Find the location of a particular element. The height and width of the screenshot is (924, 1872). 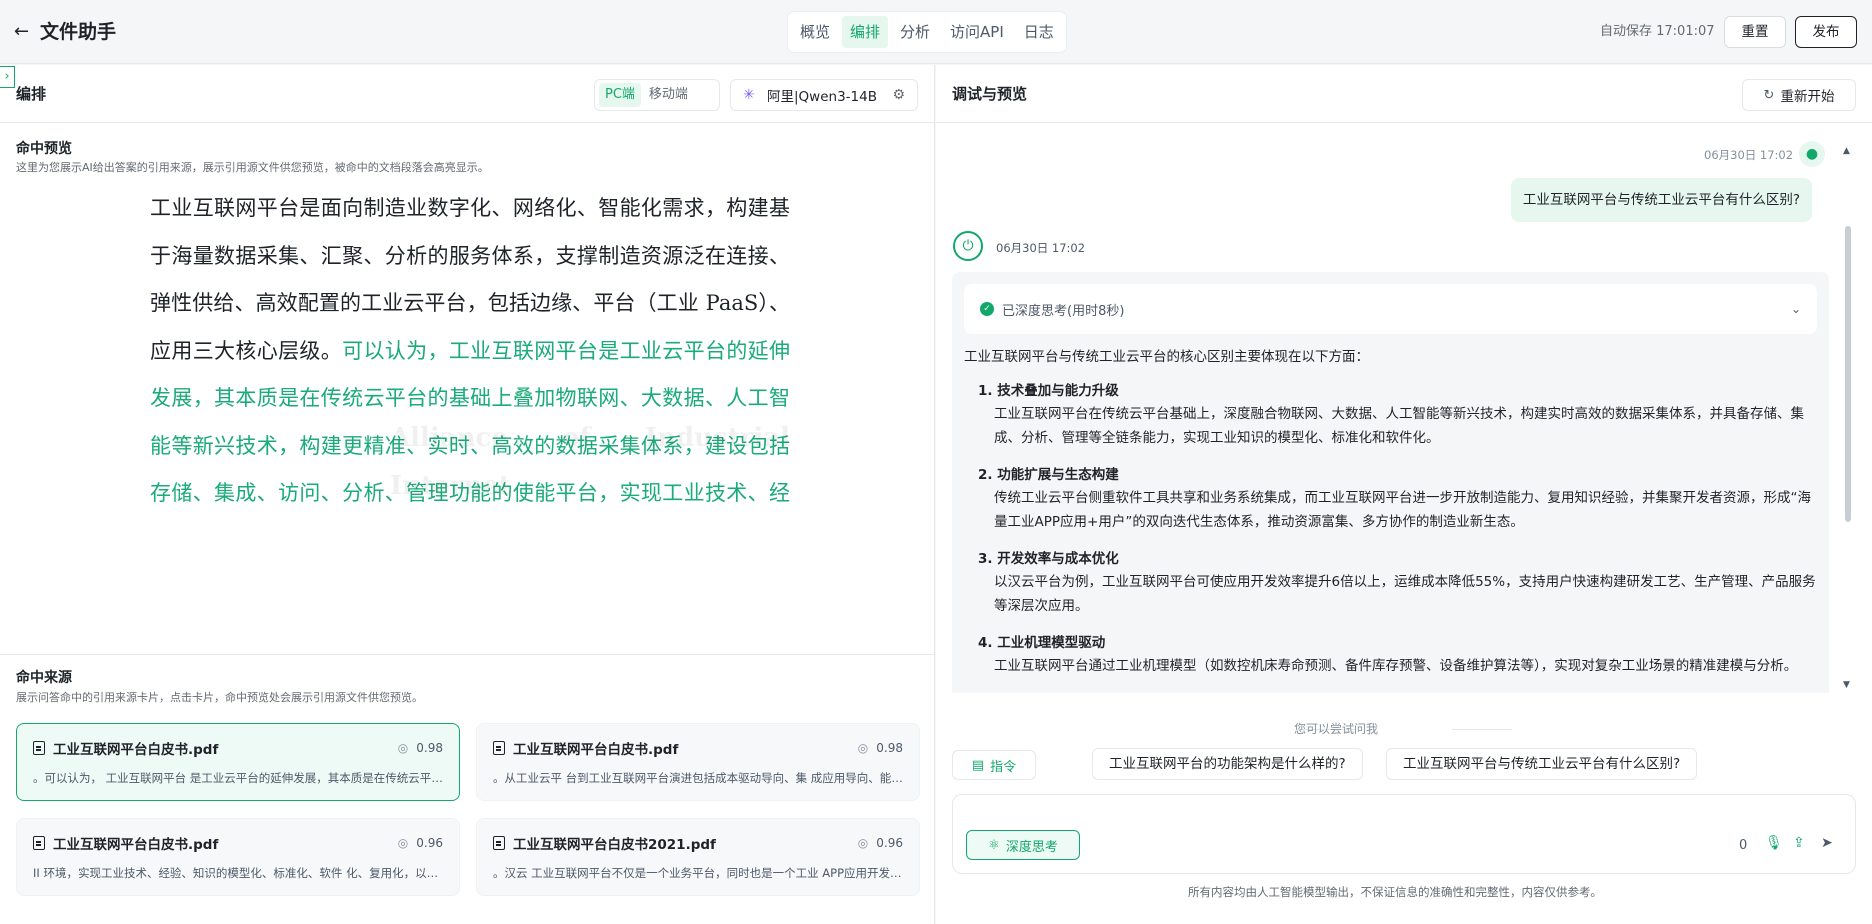

send-icon: ➤ is located at coordinates (1827, 843).